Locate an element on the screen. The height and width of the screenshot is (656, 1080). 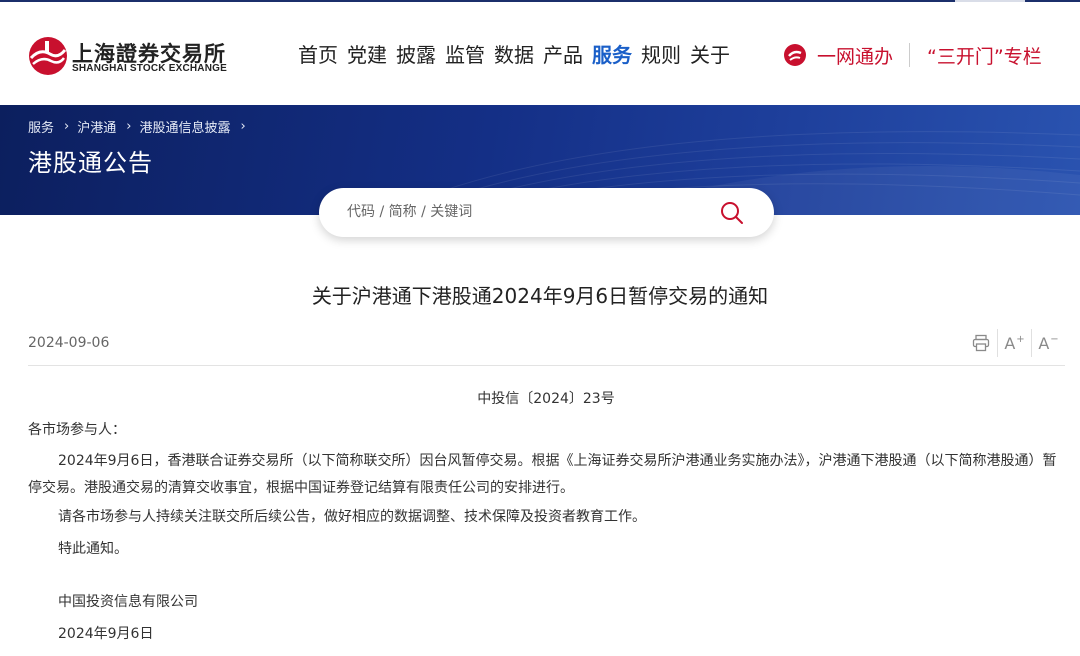
signature-date: 2024年9月6日 is located at coordinates (106, 634).